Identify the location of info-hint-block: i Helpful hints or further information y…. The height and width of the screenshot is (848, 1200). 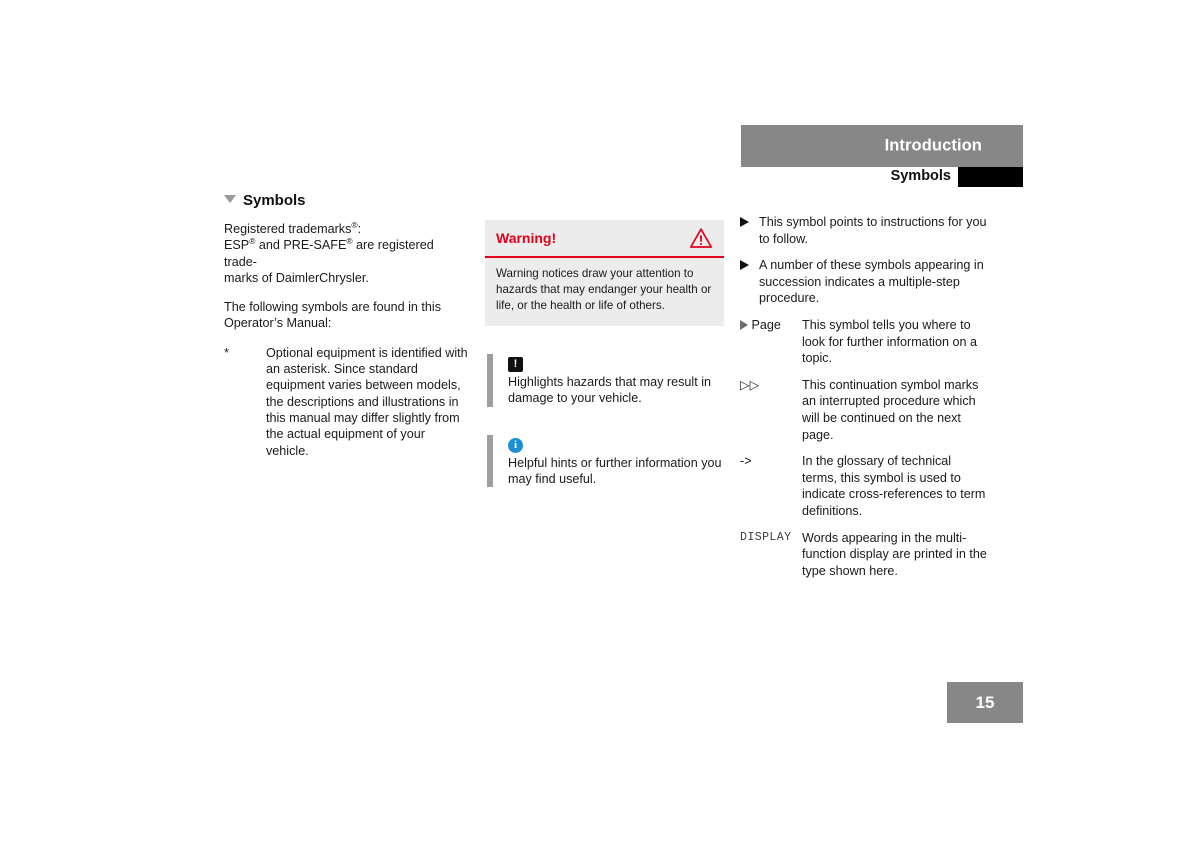
(604, 461).